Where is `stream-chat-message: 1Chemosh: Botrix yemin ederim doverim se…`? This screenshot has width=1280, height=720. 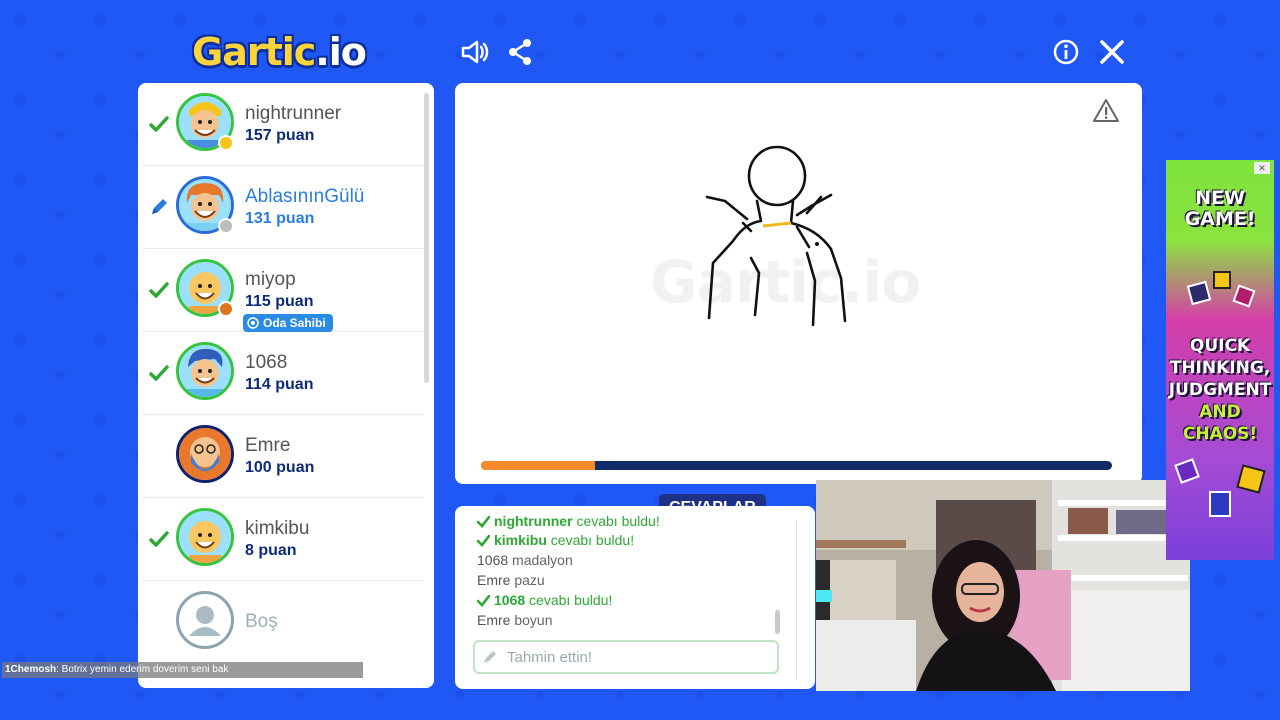
stream-chat-message: 1Chemosh: Botrix yemin ederim doverim se… is located at coordinates (182, 670).